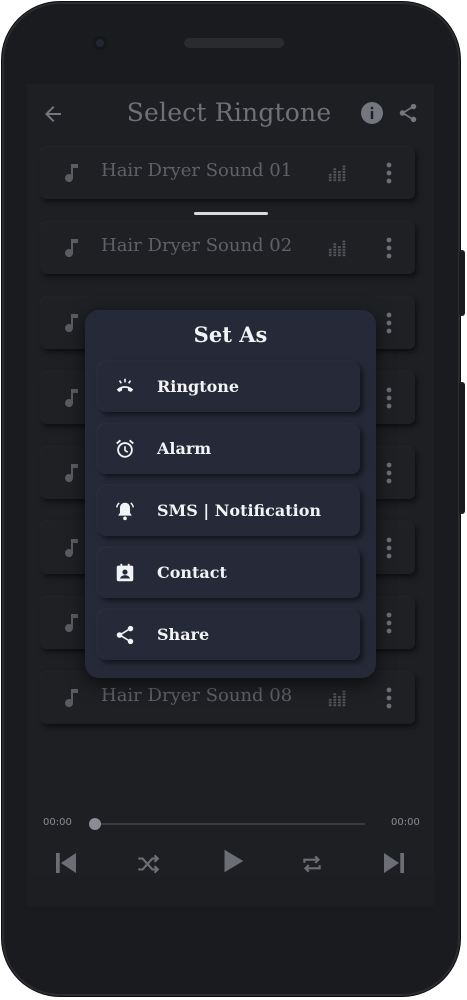 The image size is (467, 1000). What do you see at coordinates (125, 572) in the screenshot?
I see `contact-card-icon` at bounding box center [125, 572].